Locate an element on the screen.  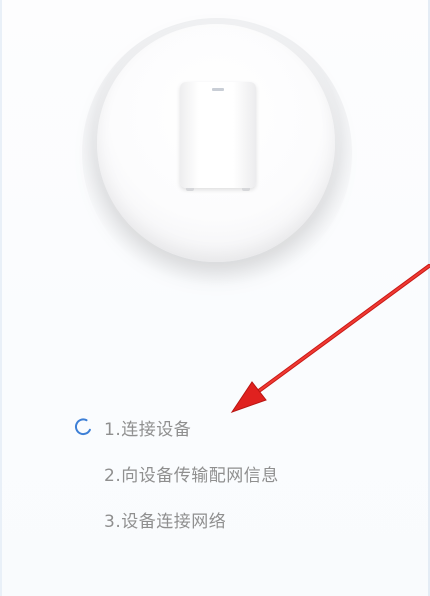
step-label: 2.向设备传输配网信息 is located at coordinates (191, 475).